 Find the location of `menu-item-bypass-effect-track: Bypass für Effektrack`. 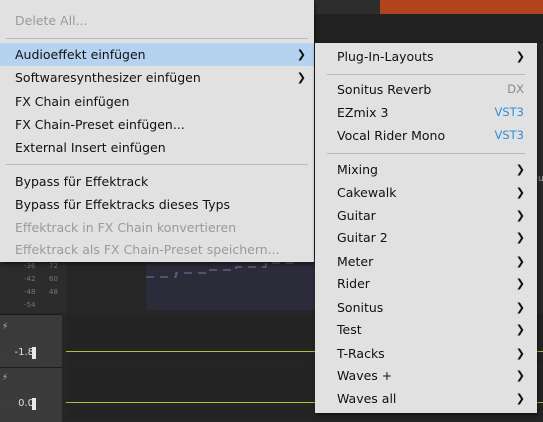

menu-item-bypass-effect-track: Bypass für Effektrack is located at coordinates (157, 181).